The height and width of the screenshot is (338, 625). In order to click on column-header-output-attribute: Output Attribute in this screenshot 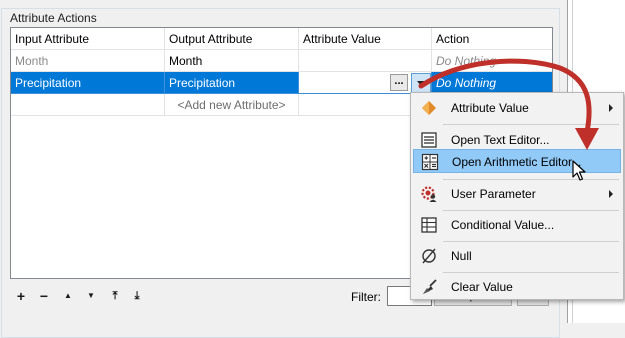, I will do `click(232, 39)`.